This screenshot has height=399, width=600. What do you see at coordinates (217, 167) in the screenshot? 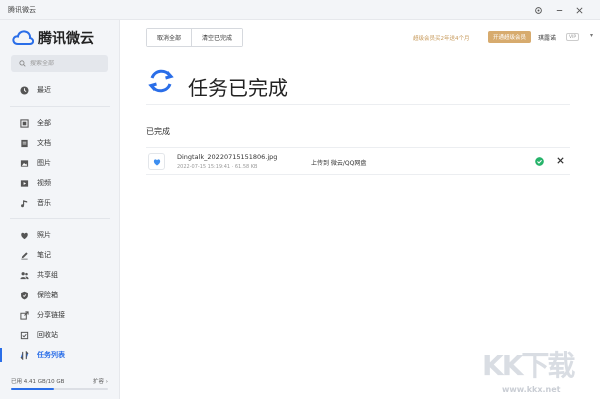
I see `file-meta: 2022-07-15 15:19:41 · 61.58 KB` at bounding box center [217, 167].